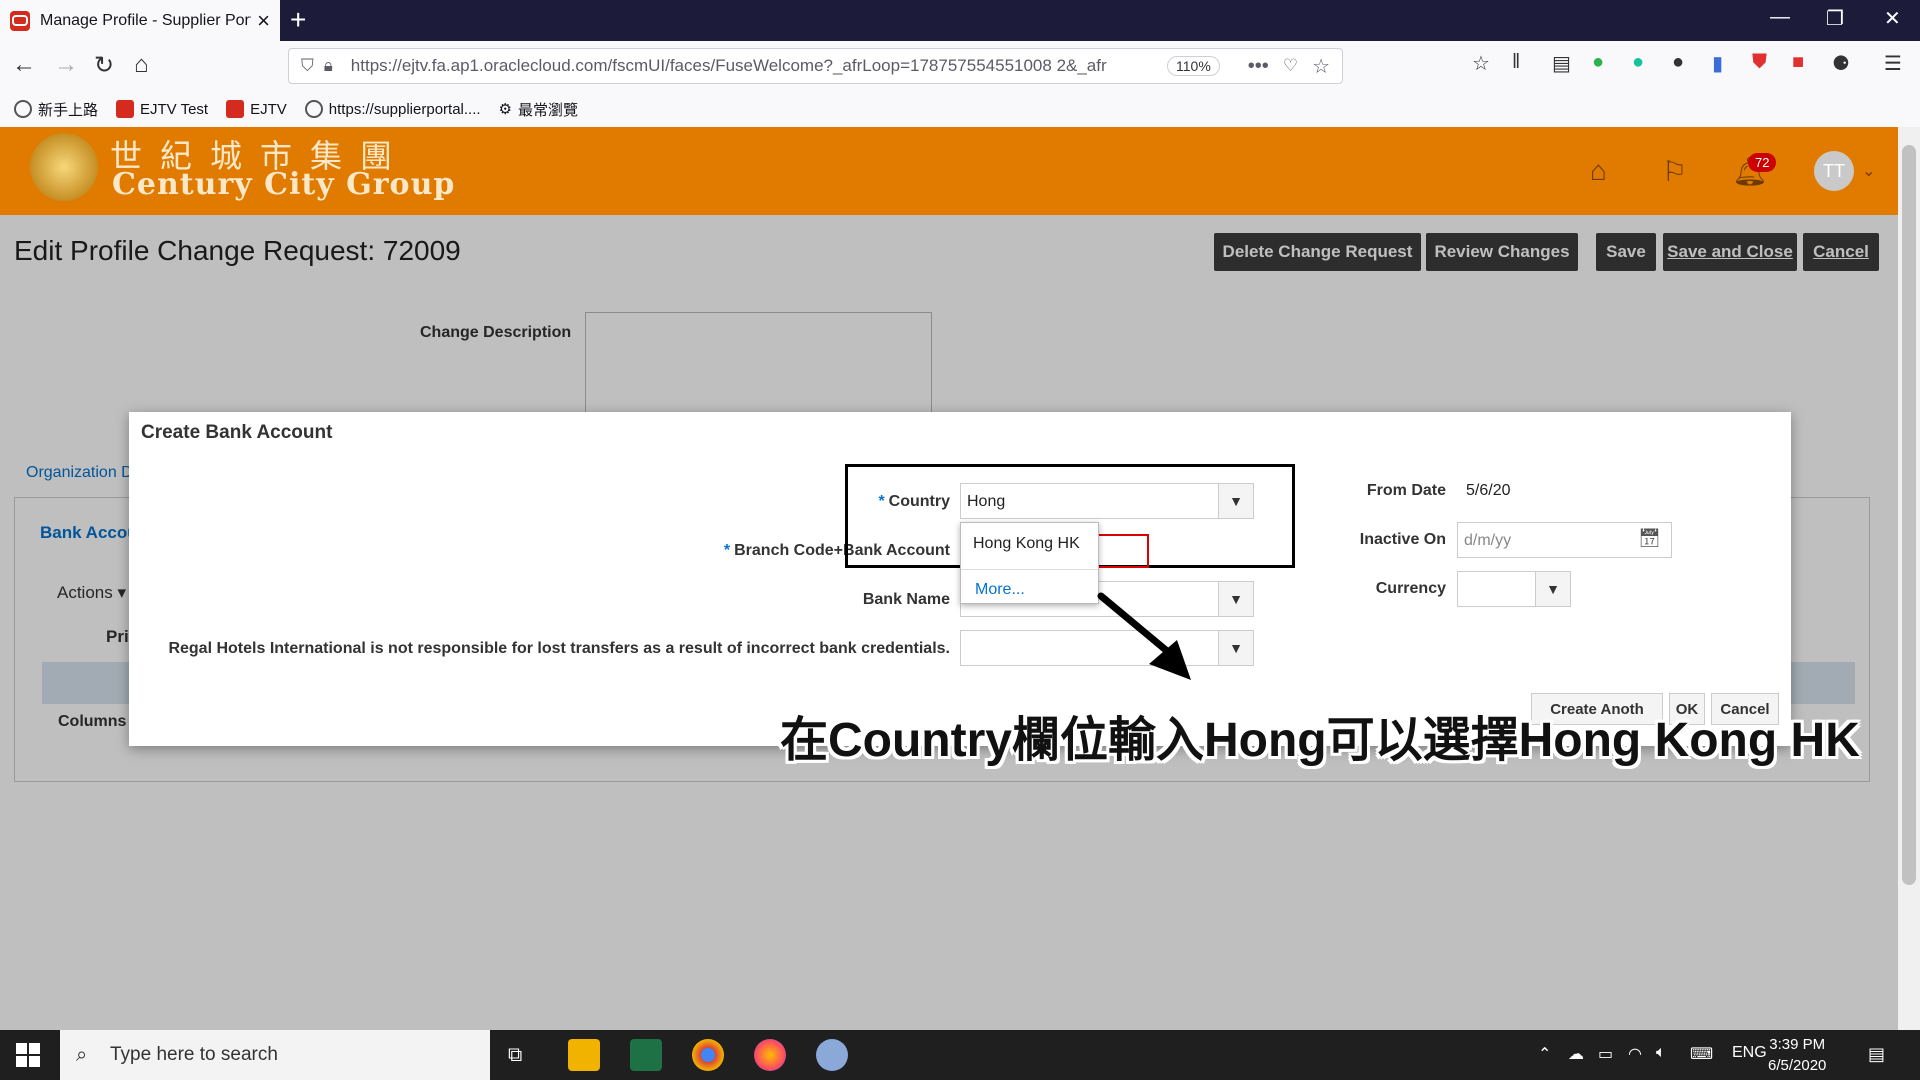  I want to click on notification-badge: 72, so click(1762, 162).